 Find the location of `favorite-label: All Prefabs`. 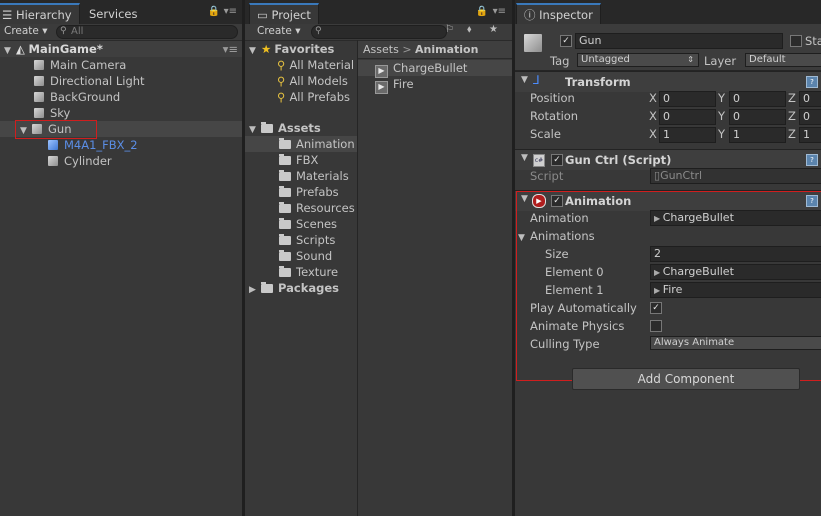

favorite-label: All Prefabs is located at coordinates (320, 97).